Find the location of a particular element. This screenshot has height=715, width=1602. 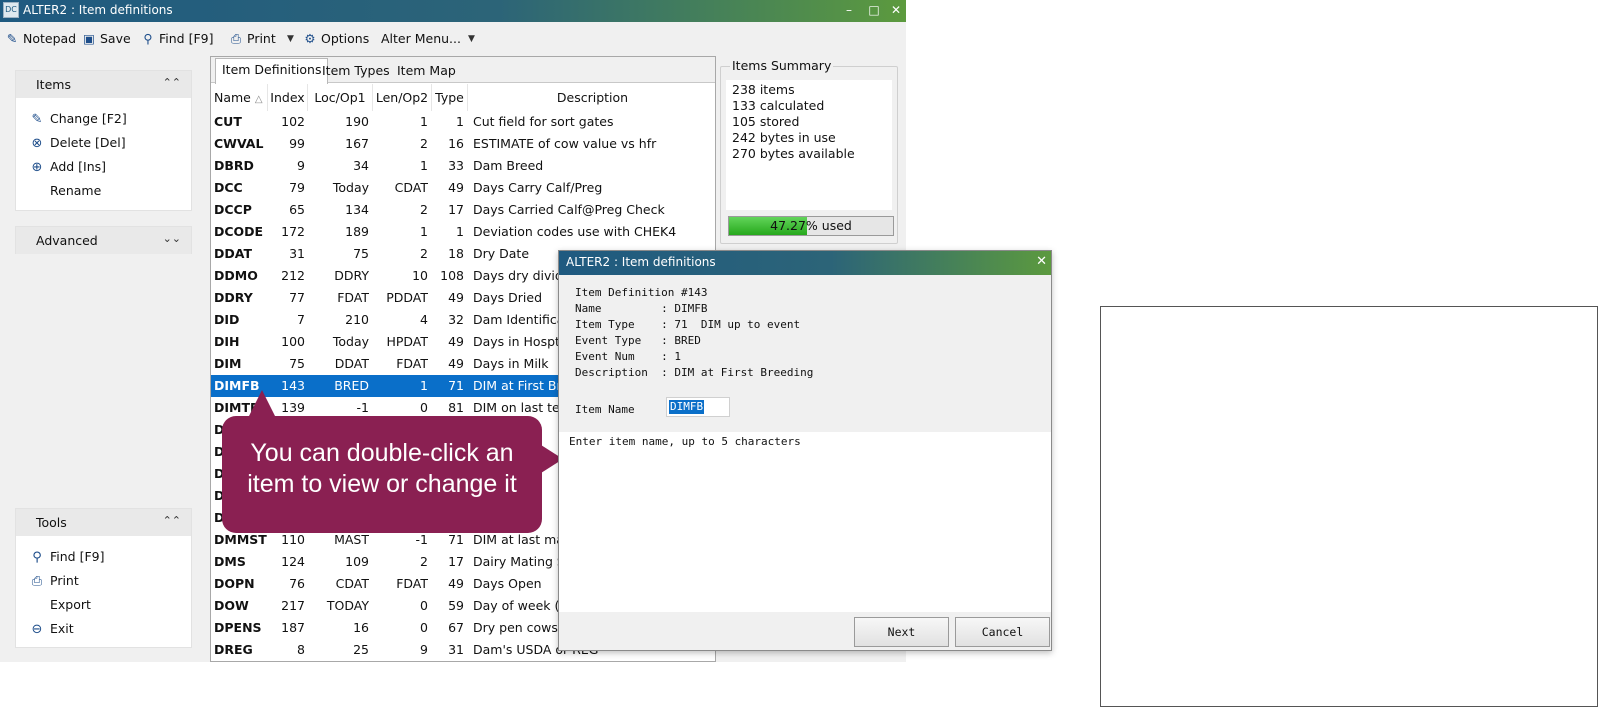

cell-description: Dam Breed is located at coordinates (508, 165).